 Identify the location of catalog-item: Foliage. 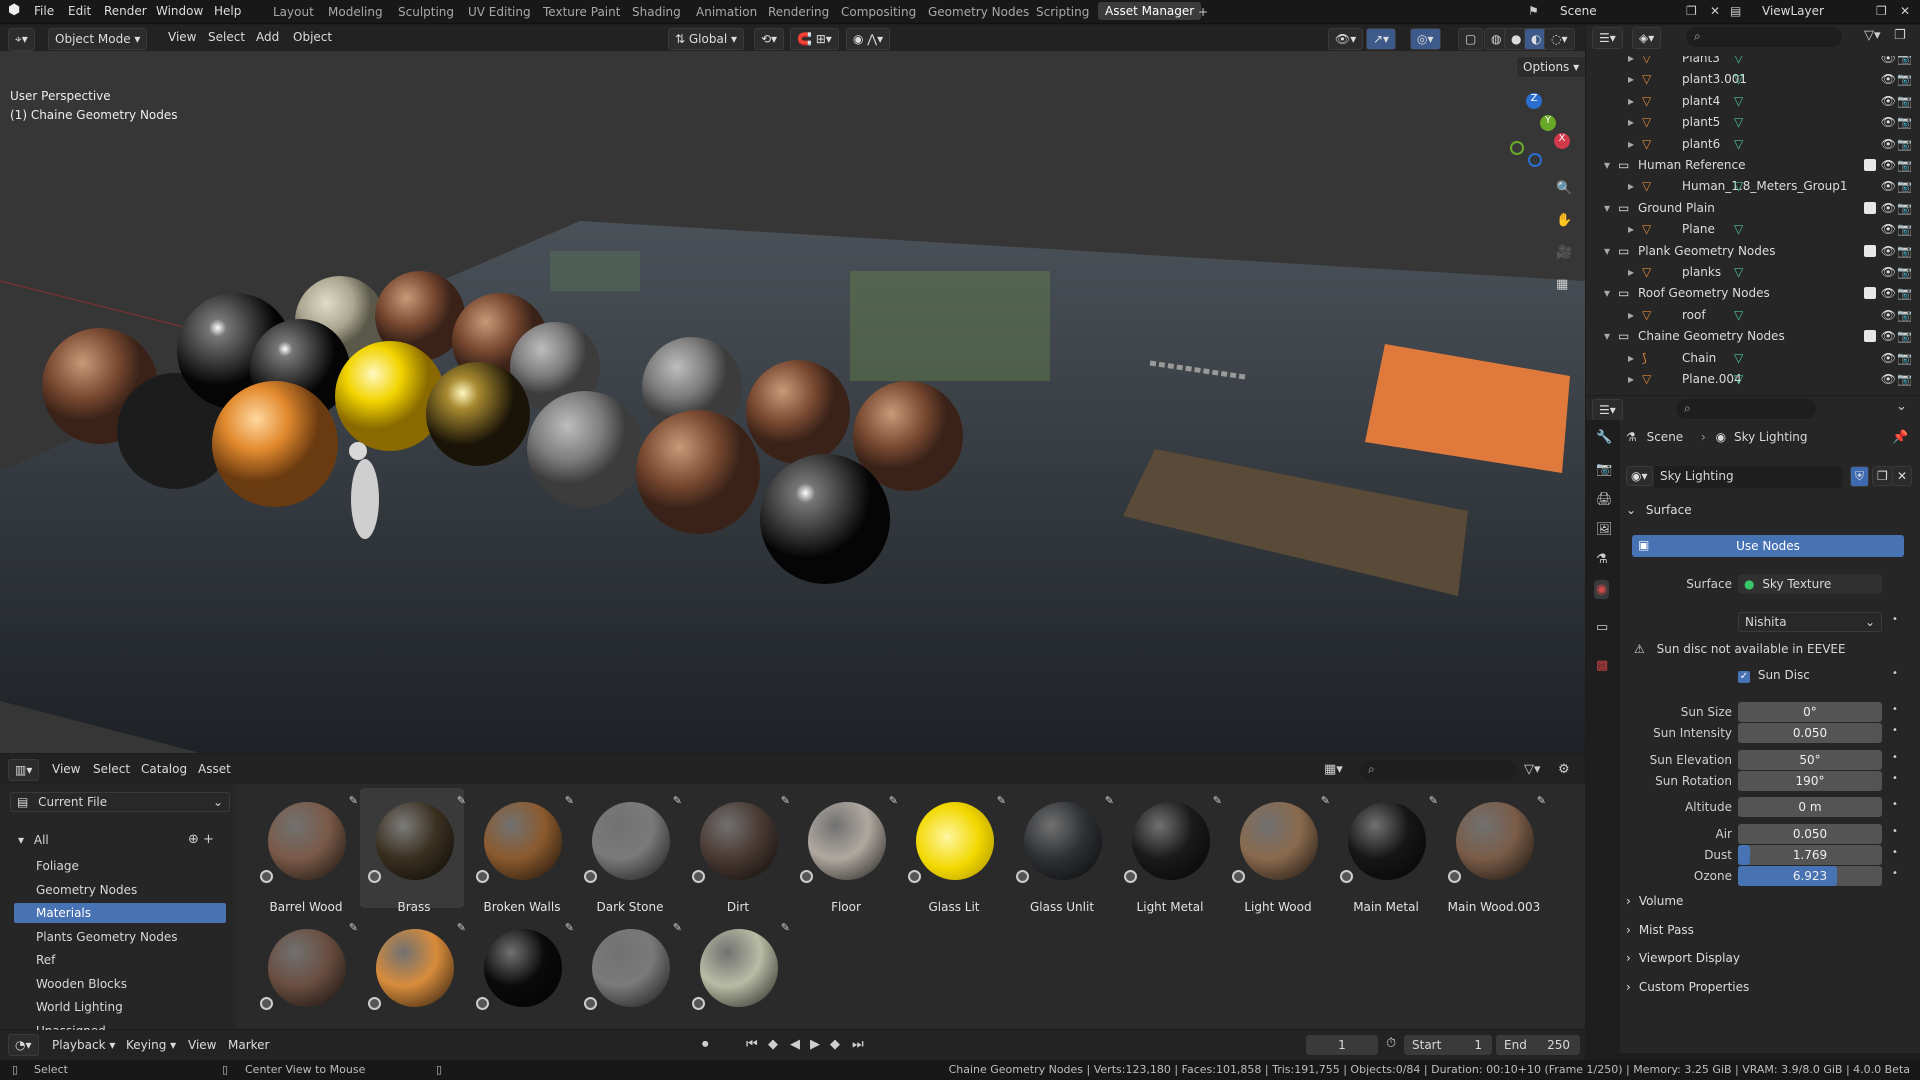
(120, 866).